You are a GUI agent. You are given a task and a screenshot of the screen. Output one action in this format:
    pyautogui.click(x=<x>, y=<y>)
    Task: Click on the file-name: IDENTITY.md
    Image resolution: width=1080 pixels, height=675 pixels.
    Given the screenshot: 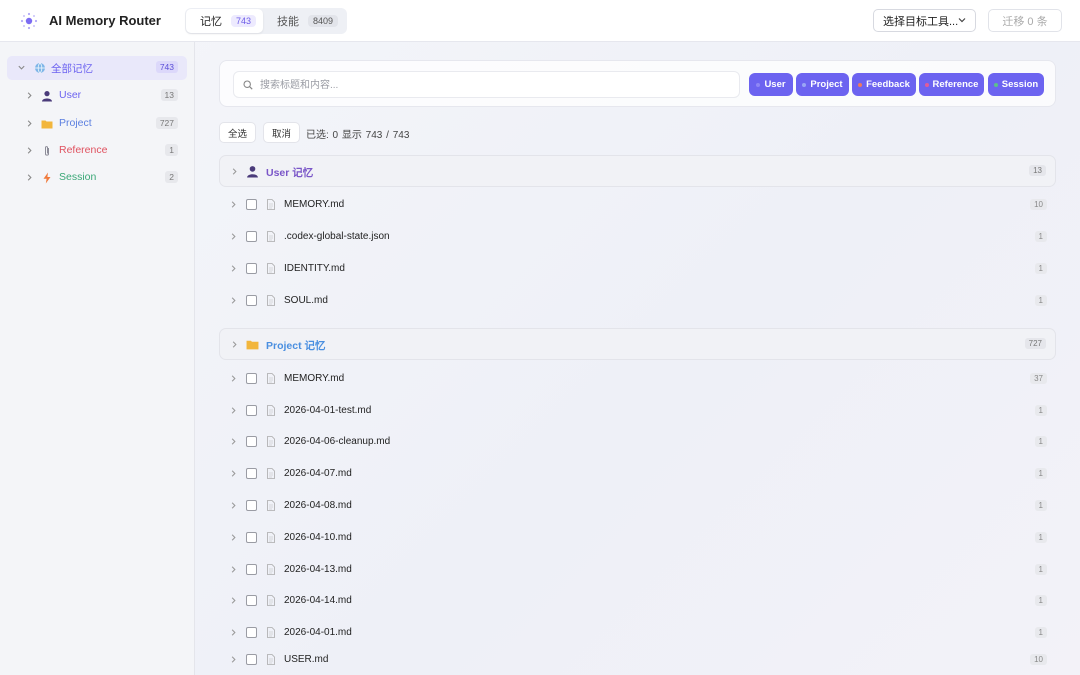 What is the action you would take?
    pyautogui.click(x=314, y=268)
    